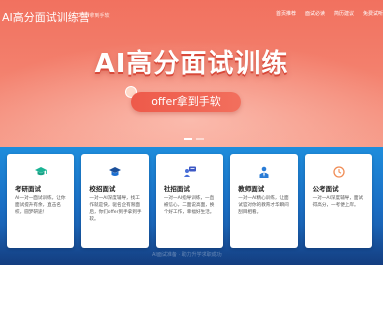 The width and height of the screenshot is (383, 328). I want to click on card-desc: AI一对一面试训练，让你面试提升有余，直击名校，圆梦研途！, so click(40, 205).